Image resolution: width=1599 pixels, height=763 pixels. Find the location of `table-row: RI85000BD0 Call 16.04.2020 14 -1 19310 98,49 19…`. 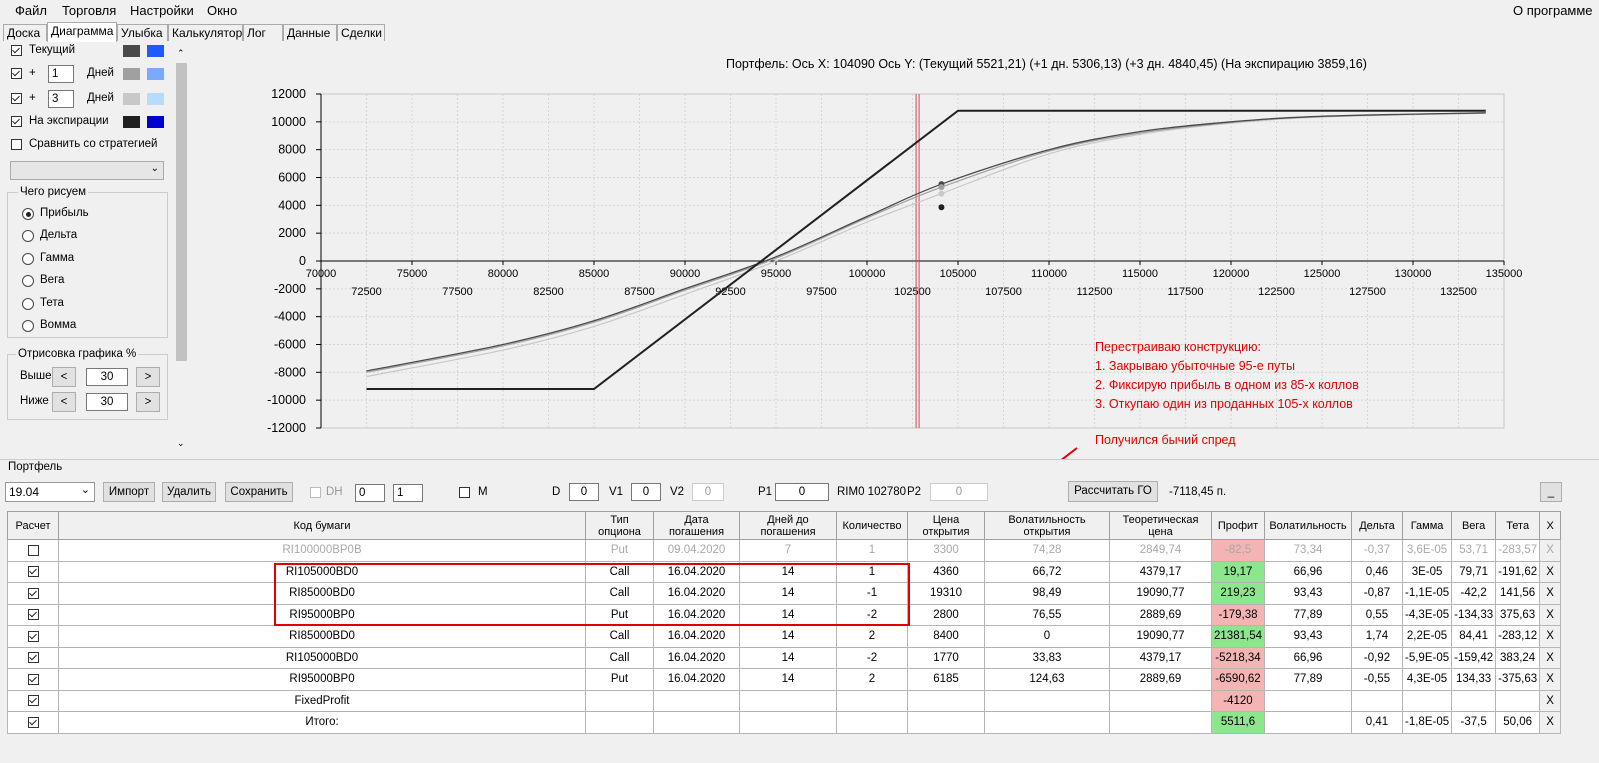

table-row: RI85000BD0 Call 16.04.2020 14 -1 19310 98,49 19… is located at coordinates (784, 593).